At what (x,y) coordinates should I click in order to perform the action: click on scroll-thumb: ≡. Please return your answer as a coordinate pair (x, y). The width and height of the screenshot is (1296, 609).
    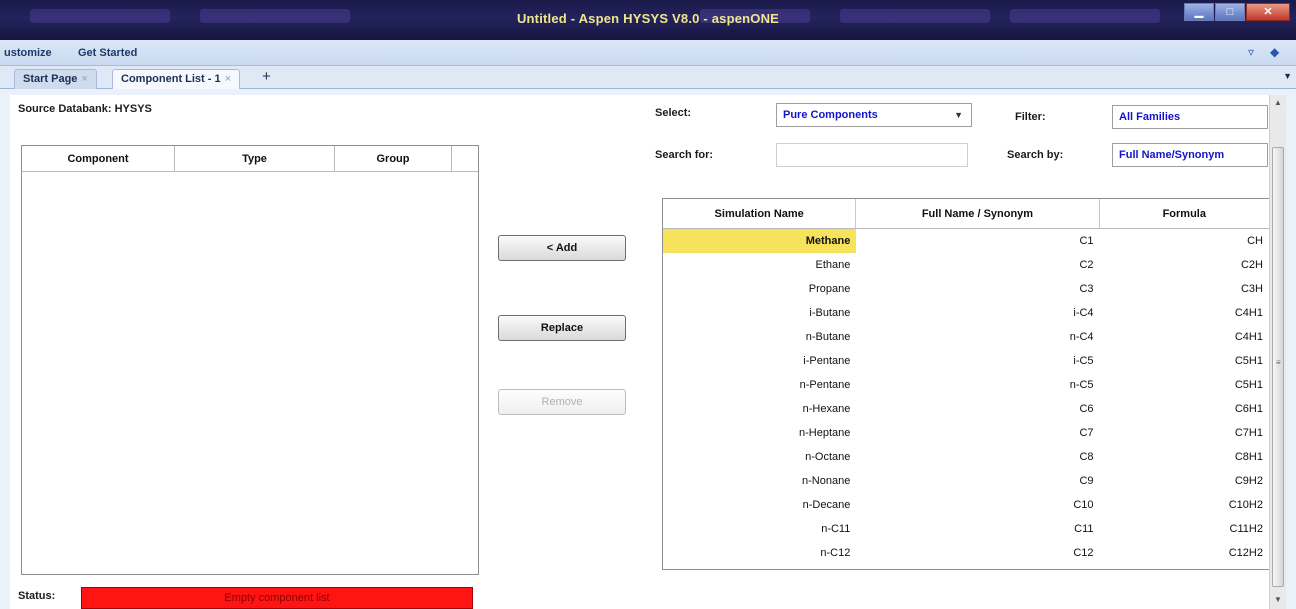
    Looking at the image, I should click on (1278, 367).